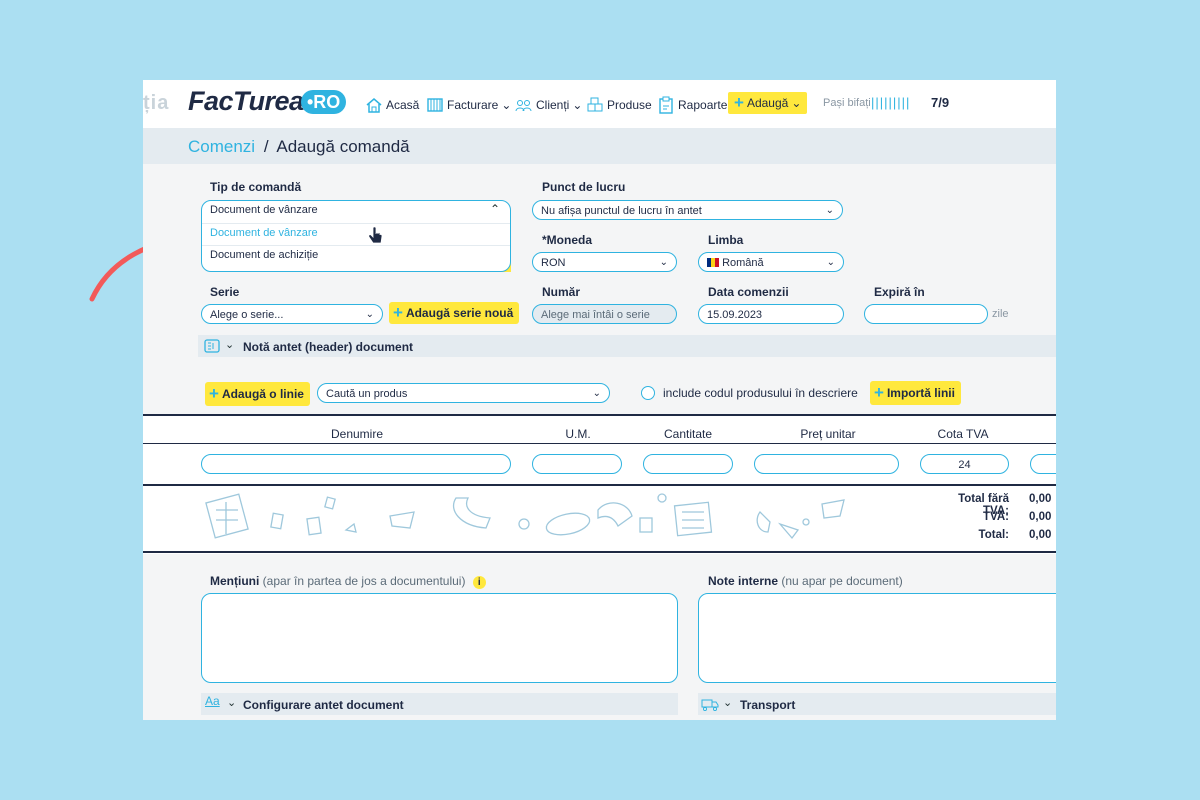 The width and height of the screenshot is (1200, 800). I want to click on order-type-label: Tip de comandă, so click(256, 187).